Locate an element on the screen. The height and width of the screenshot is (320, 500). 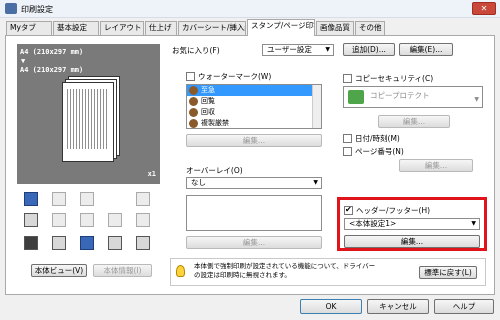
page-icon is located at coordinates (115, 220).